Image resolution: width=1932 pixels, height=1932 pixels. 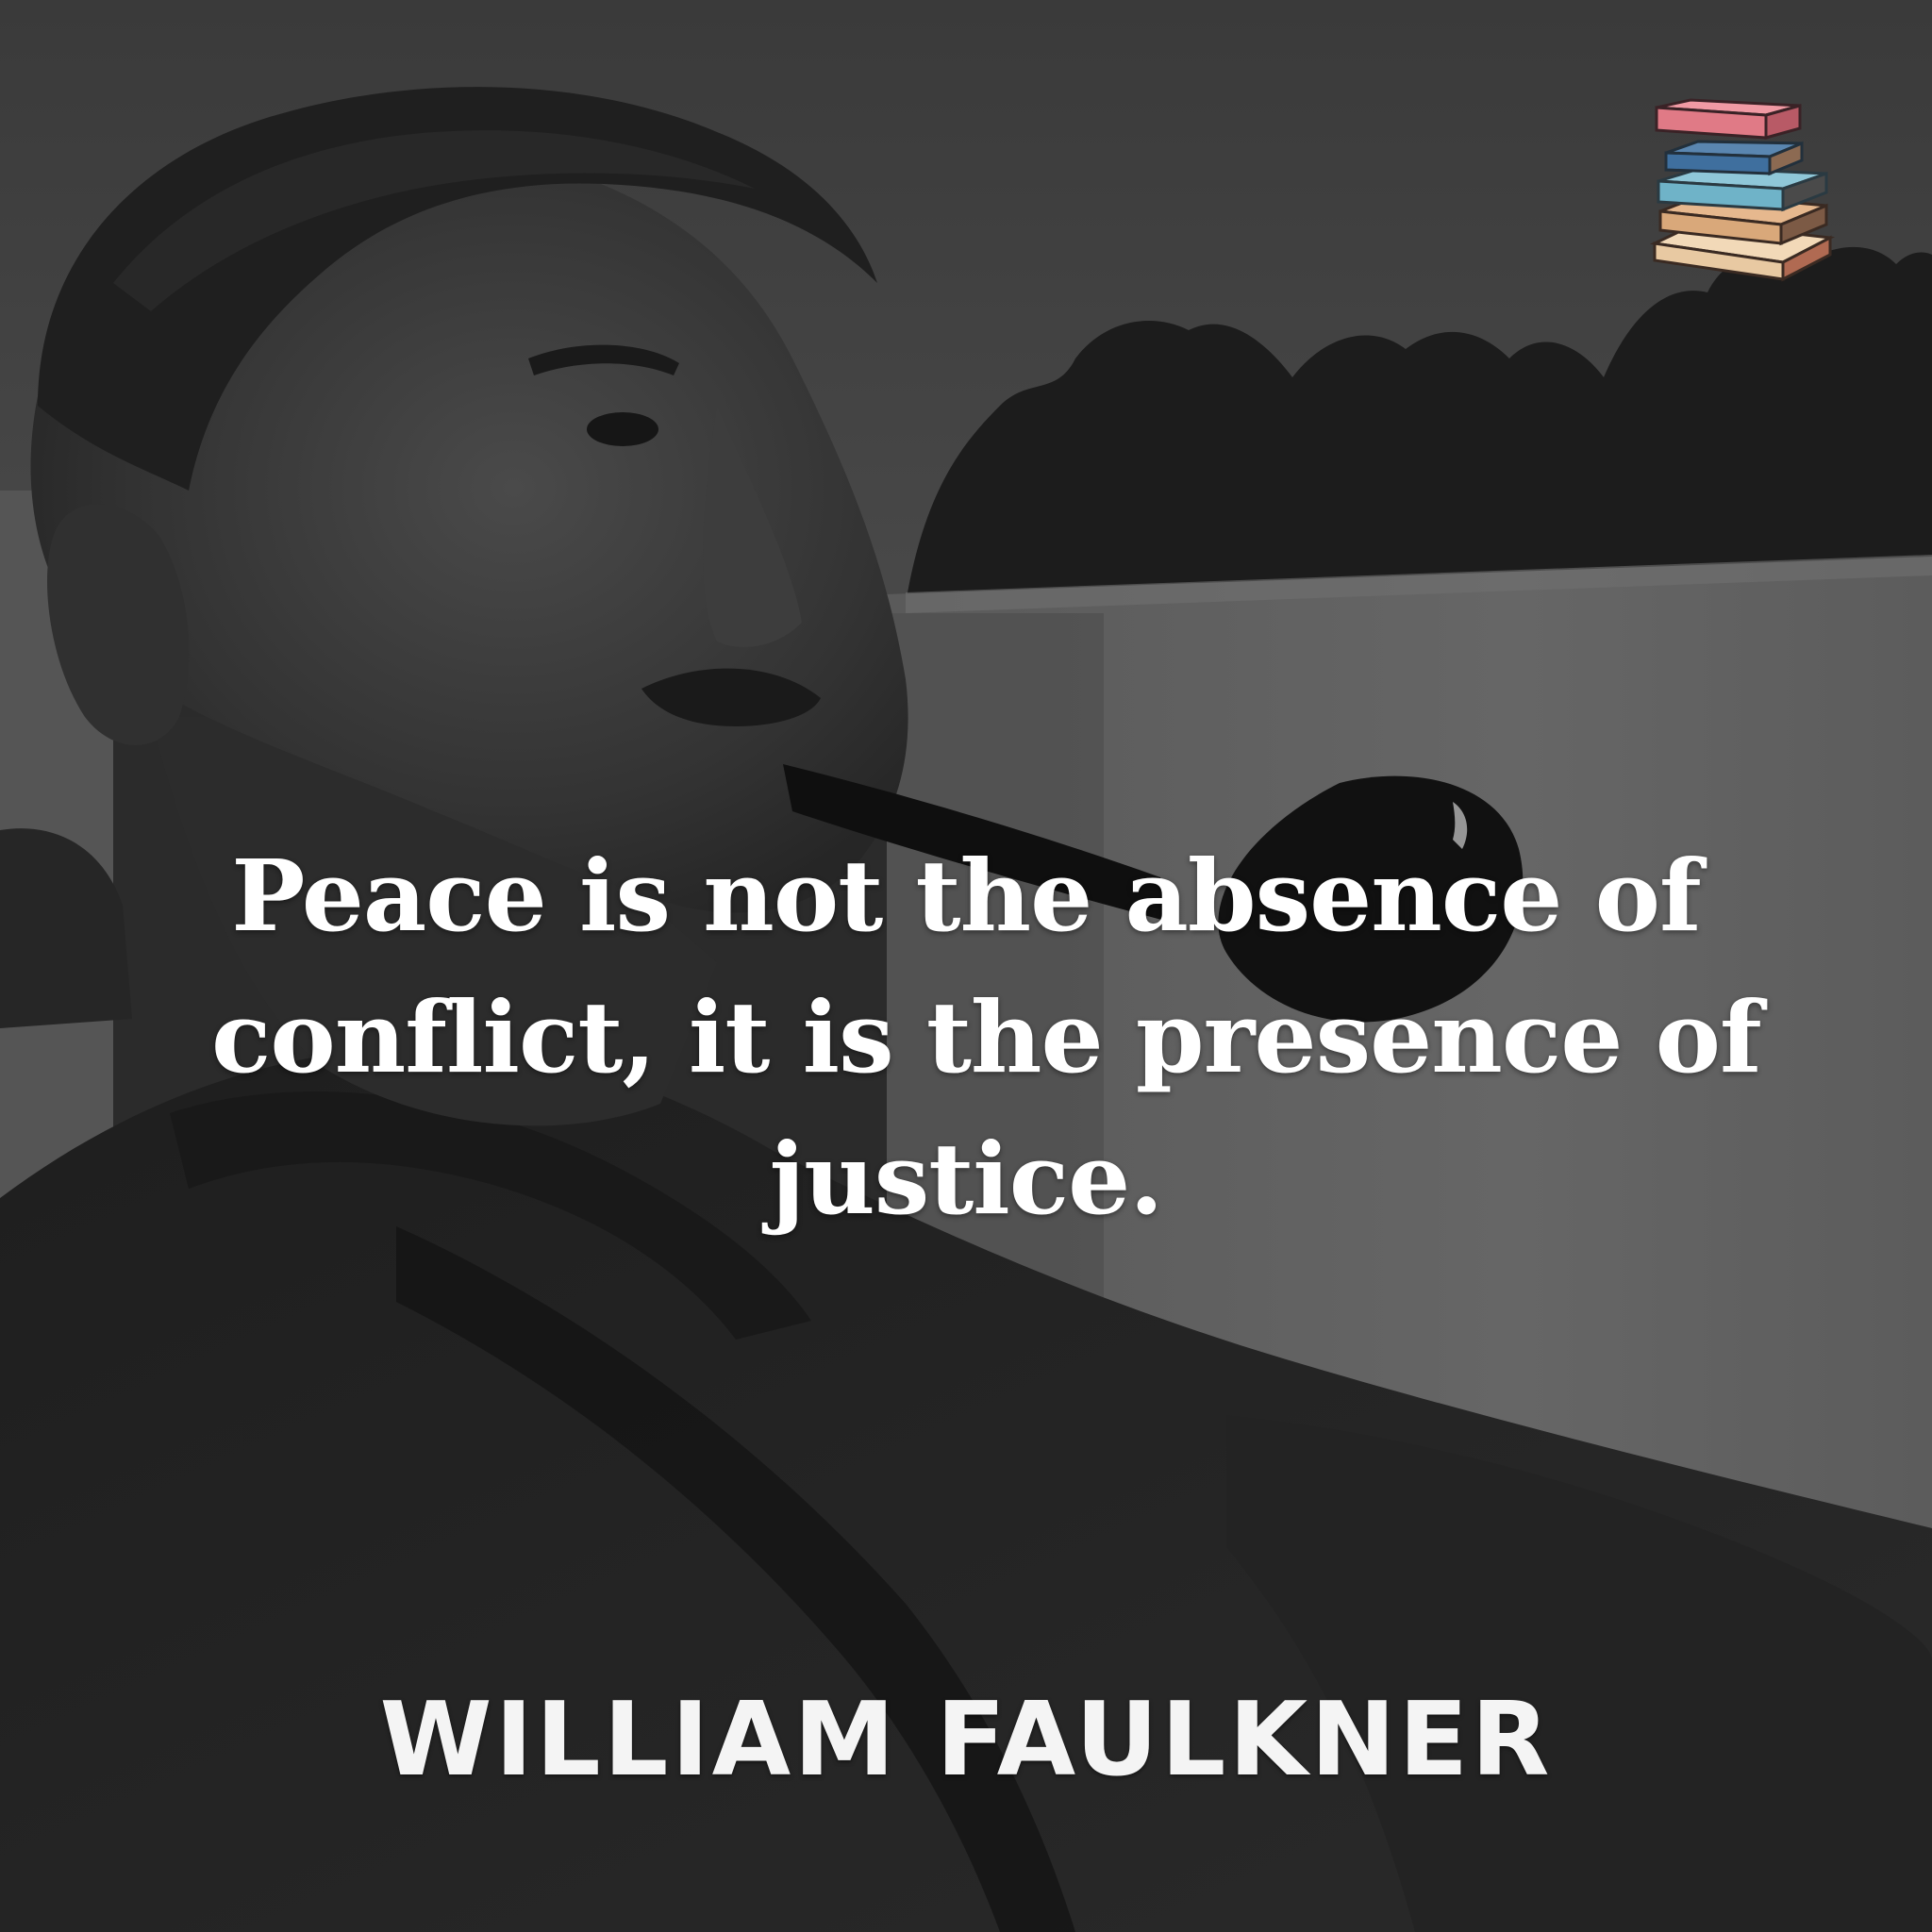 I want to click on quote-line: justice., so click(x=966, y=1179).